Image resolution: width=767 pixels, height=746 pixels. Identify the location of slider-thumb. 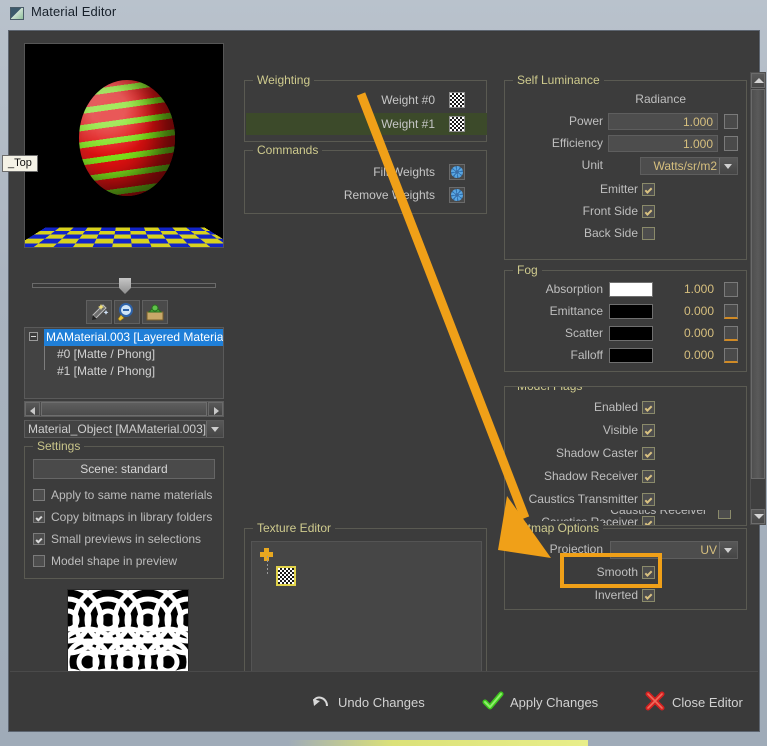
(125, 286).